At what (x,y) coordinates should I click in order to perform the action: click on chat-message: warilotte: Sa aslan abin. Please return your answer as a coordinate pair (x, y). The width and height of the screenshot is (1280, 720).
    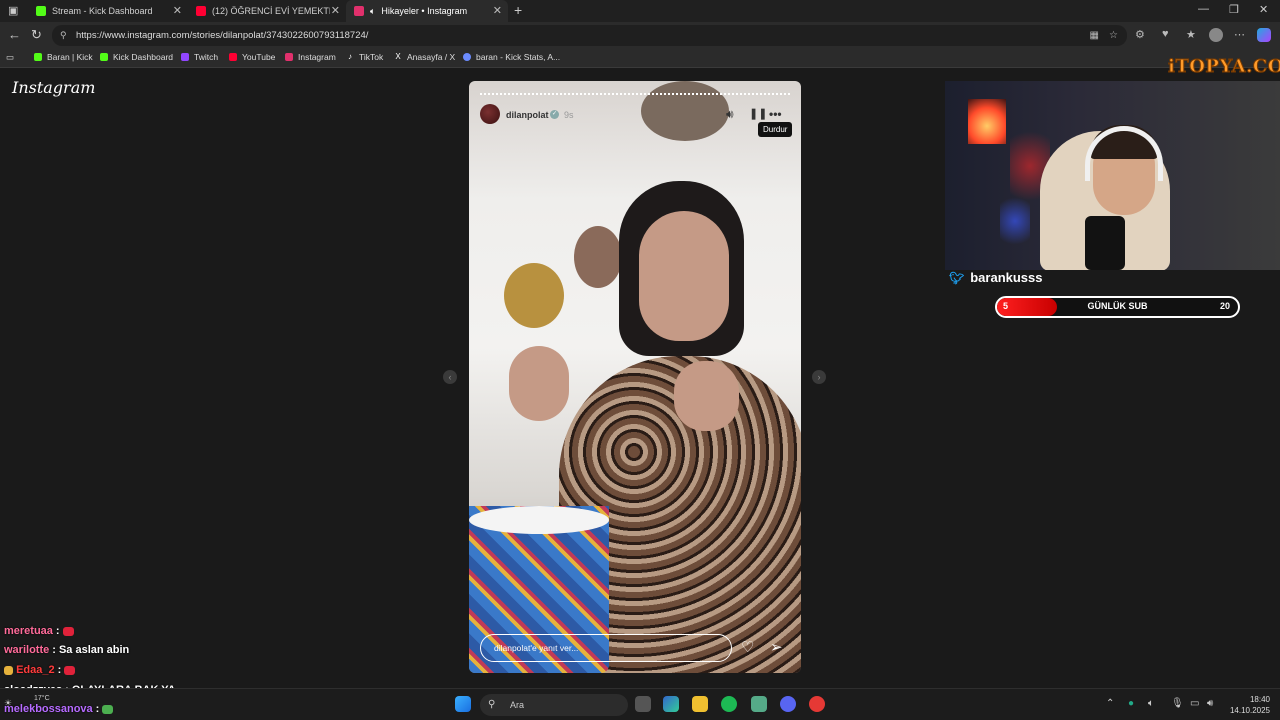
    Looking at the image, I should click on (67, 650).